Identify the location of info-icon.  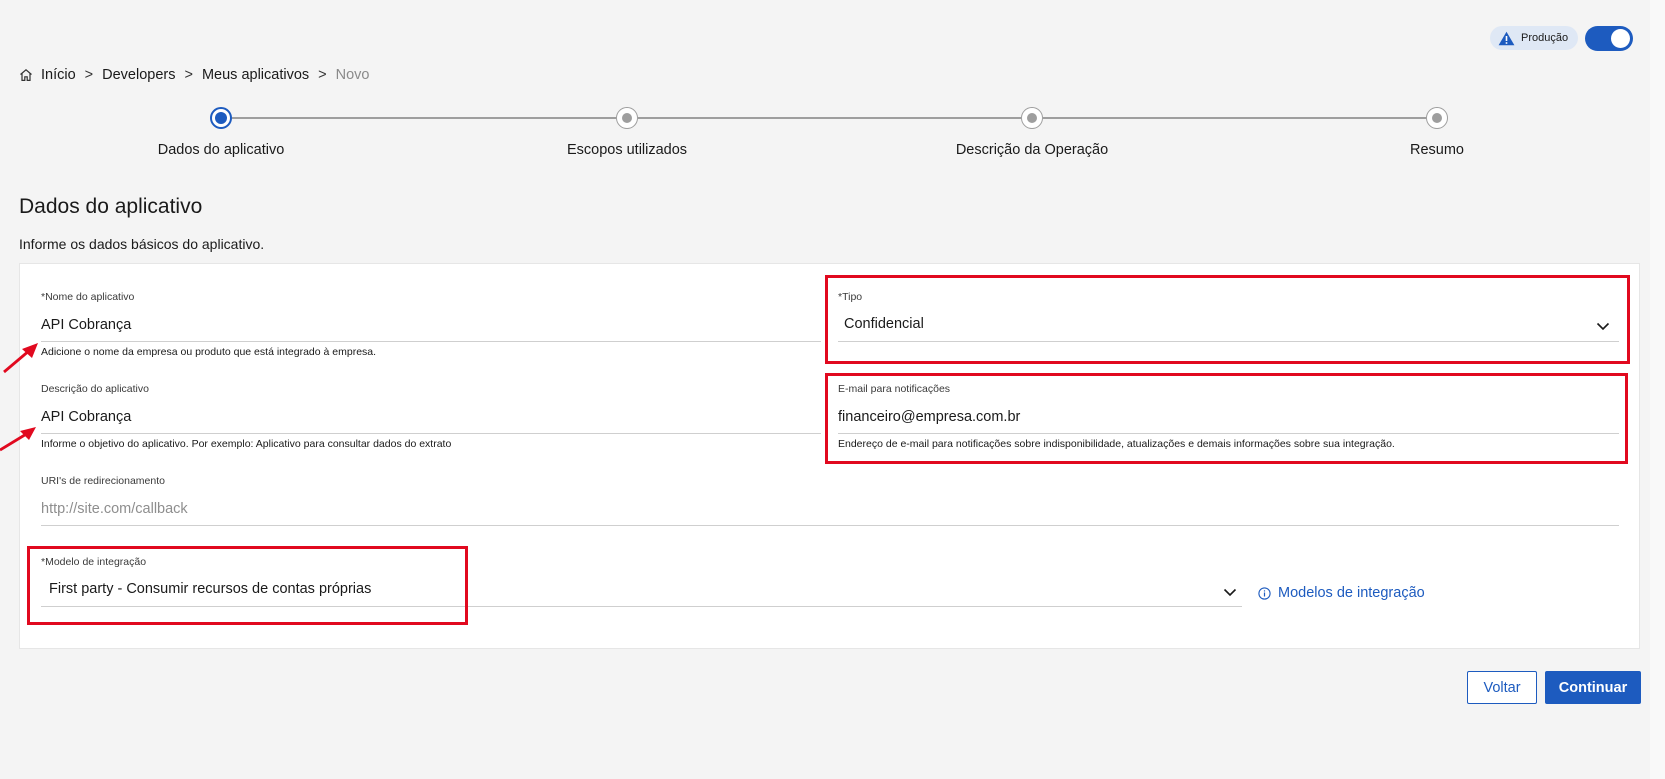
(1264, 593).